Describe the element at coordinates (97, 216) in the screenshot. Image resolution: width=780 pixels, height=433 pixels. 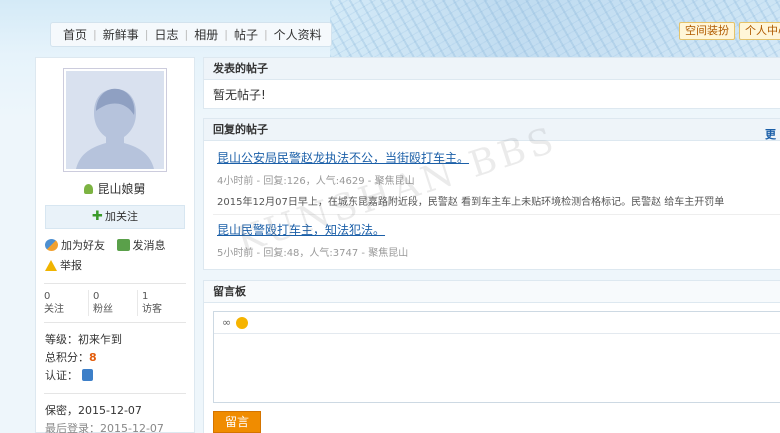
I see `plus-icon: ✚` at that location.